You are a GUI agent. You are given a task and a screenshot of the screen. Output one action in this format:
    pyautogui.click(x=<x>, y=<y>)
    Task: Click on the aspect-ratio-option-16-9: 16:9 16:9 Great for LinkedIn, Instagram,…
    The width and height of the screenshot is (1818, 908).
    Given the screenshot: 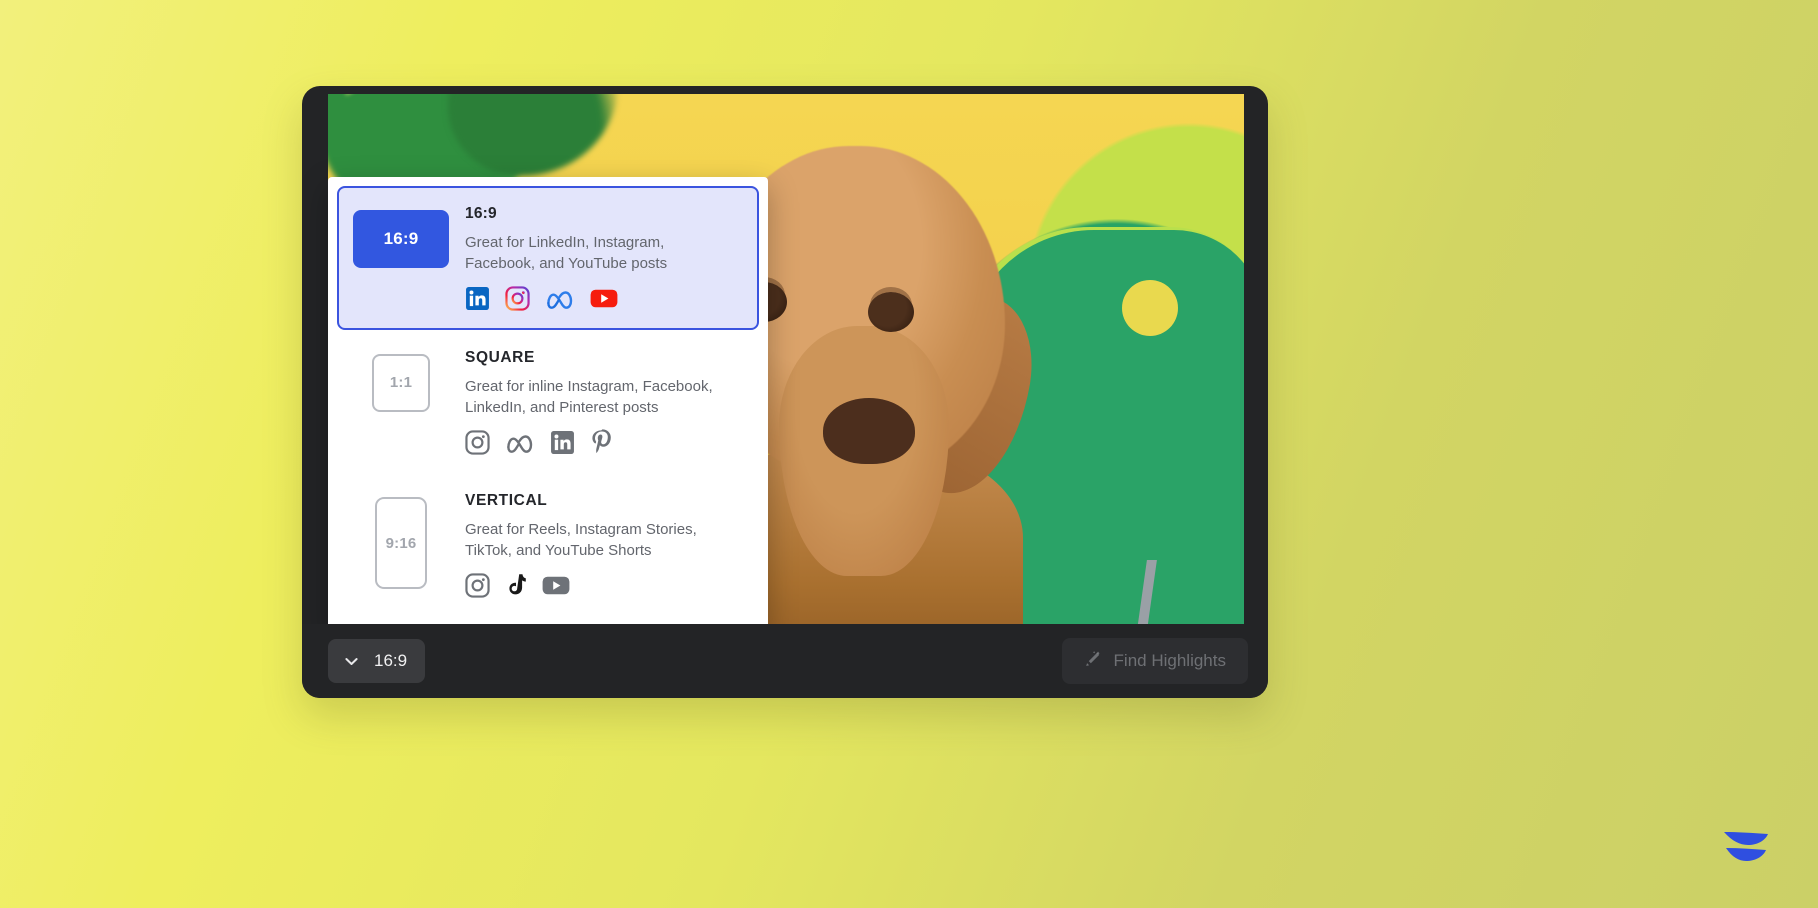 What is the action you would take?
    pyautogui.click(x=548, y=258)
    